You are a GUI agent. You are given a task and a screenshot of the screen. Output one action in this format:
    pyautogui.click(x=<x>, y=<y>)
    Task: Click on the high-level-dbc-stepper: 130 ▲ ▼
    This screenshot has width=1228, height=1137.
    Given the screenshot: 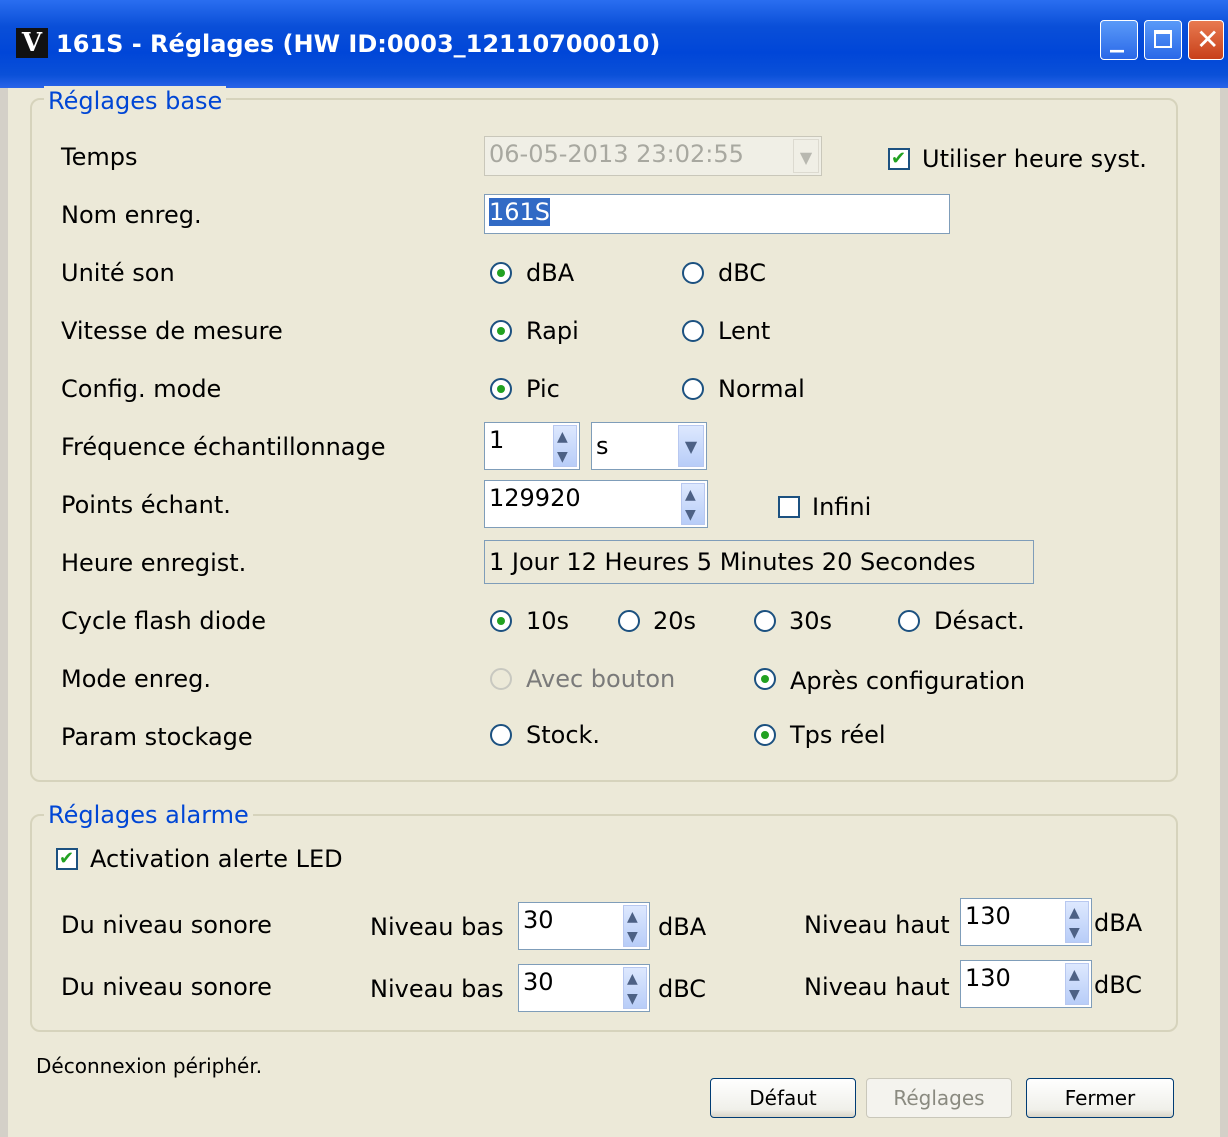 What is the action you would take?
    pyautogui.click(x=1026, y=984)
    